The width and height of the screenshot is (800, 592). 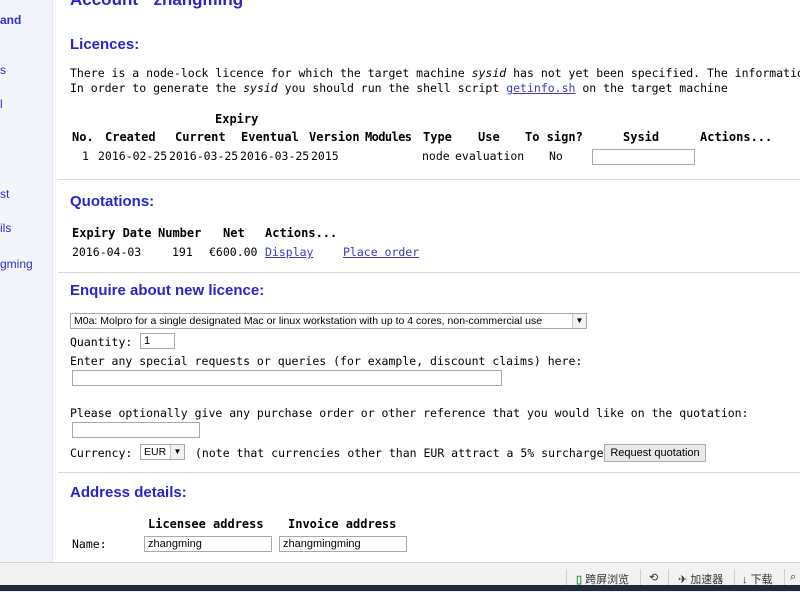 What do you see at coordinates (162, 452) in the screenshot?
I see `currency-select: EUR ▼` at bounding box center [162, 452].